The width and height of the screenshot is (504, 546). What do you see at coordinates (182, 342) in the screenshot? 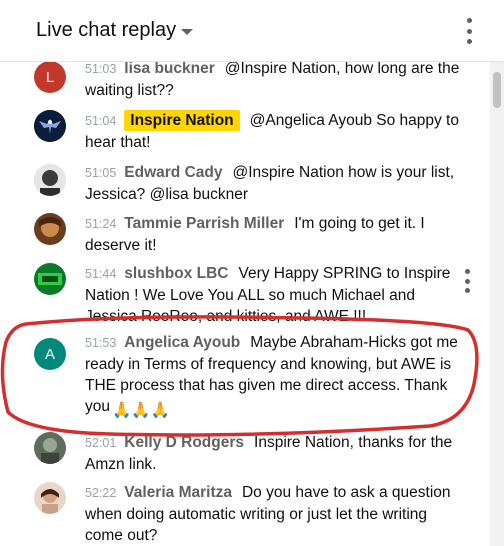
I see `message-author: Angelica Ayoub` at bounding box center [182, 342].